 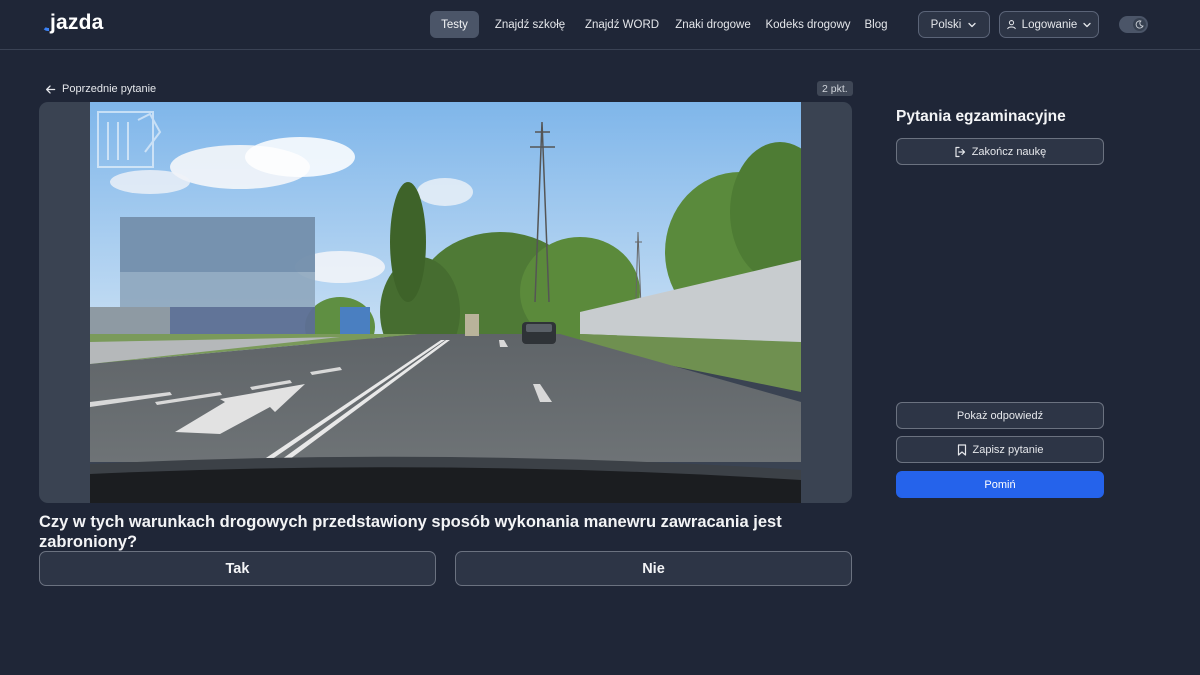 I want to click on skip-button: Pomiń, so click(x=1000, y=484).